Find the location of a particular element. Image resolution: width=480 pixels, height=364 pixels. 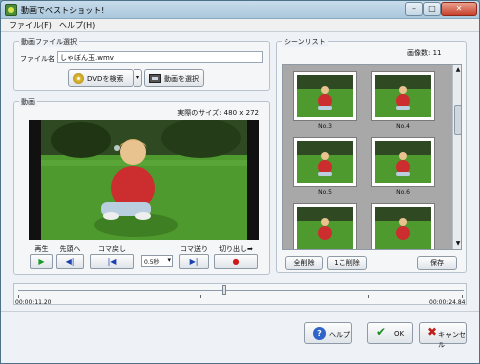

film-icon is located at coordinates (155, 78).